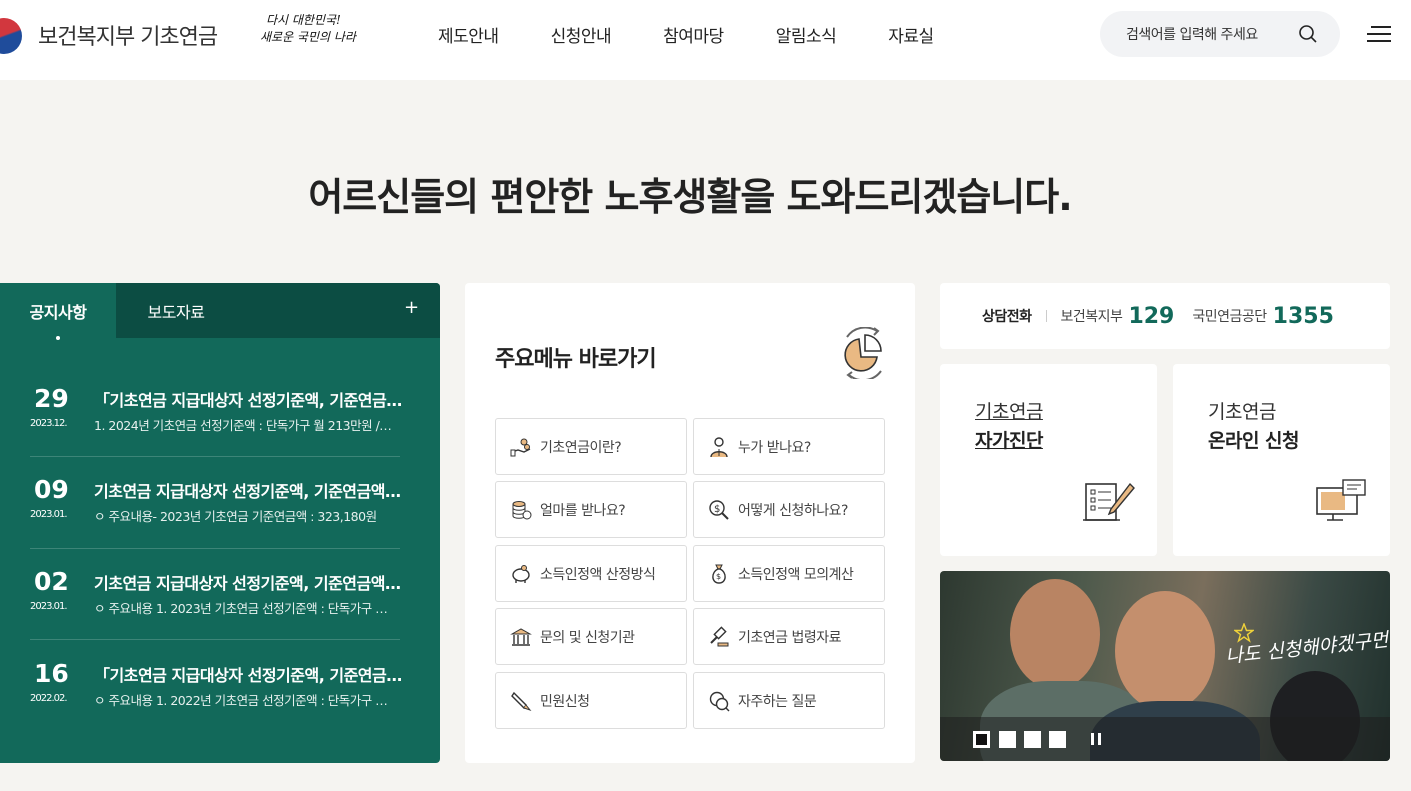  I want to click on menu-button-label: 민원신청, so click(565, 701).